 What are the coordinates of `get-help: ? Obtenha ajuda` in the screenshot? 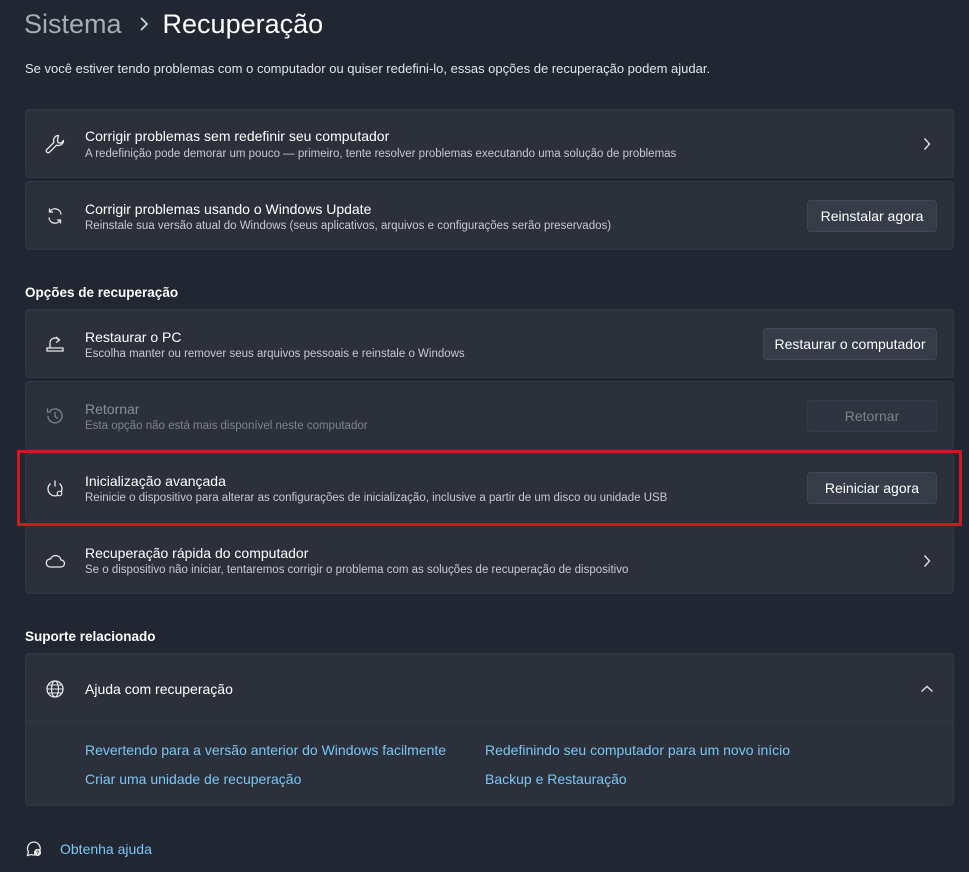 It's located at (88, 849).